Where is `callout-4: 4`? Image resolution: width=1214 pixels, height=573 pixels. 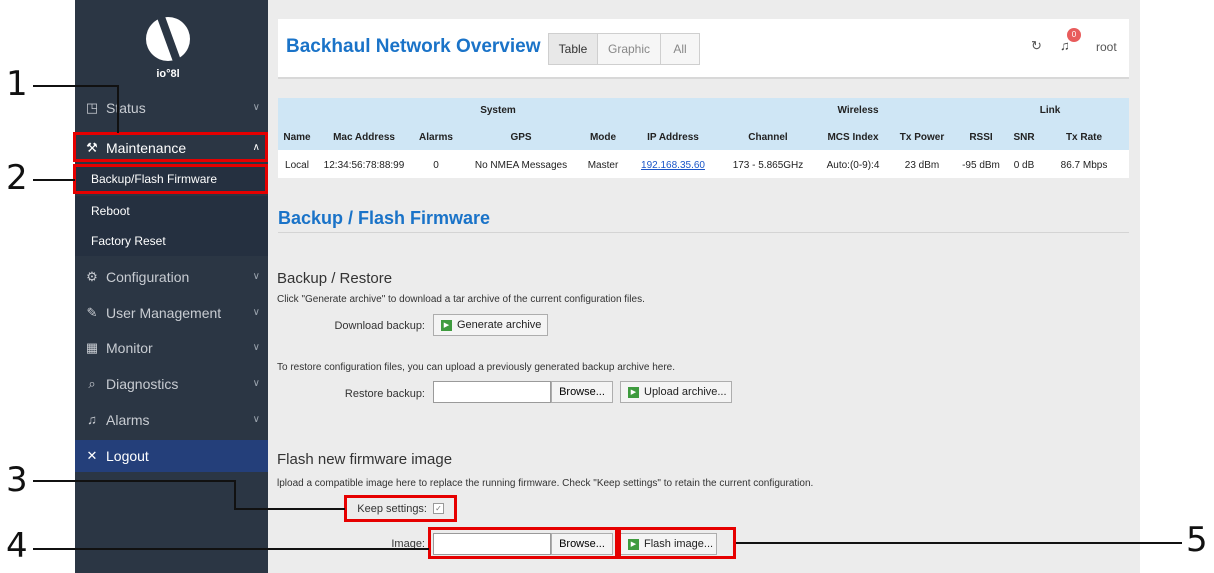 callout-4: 4 is located at coordinates (17, 546).